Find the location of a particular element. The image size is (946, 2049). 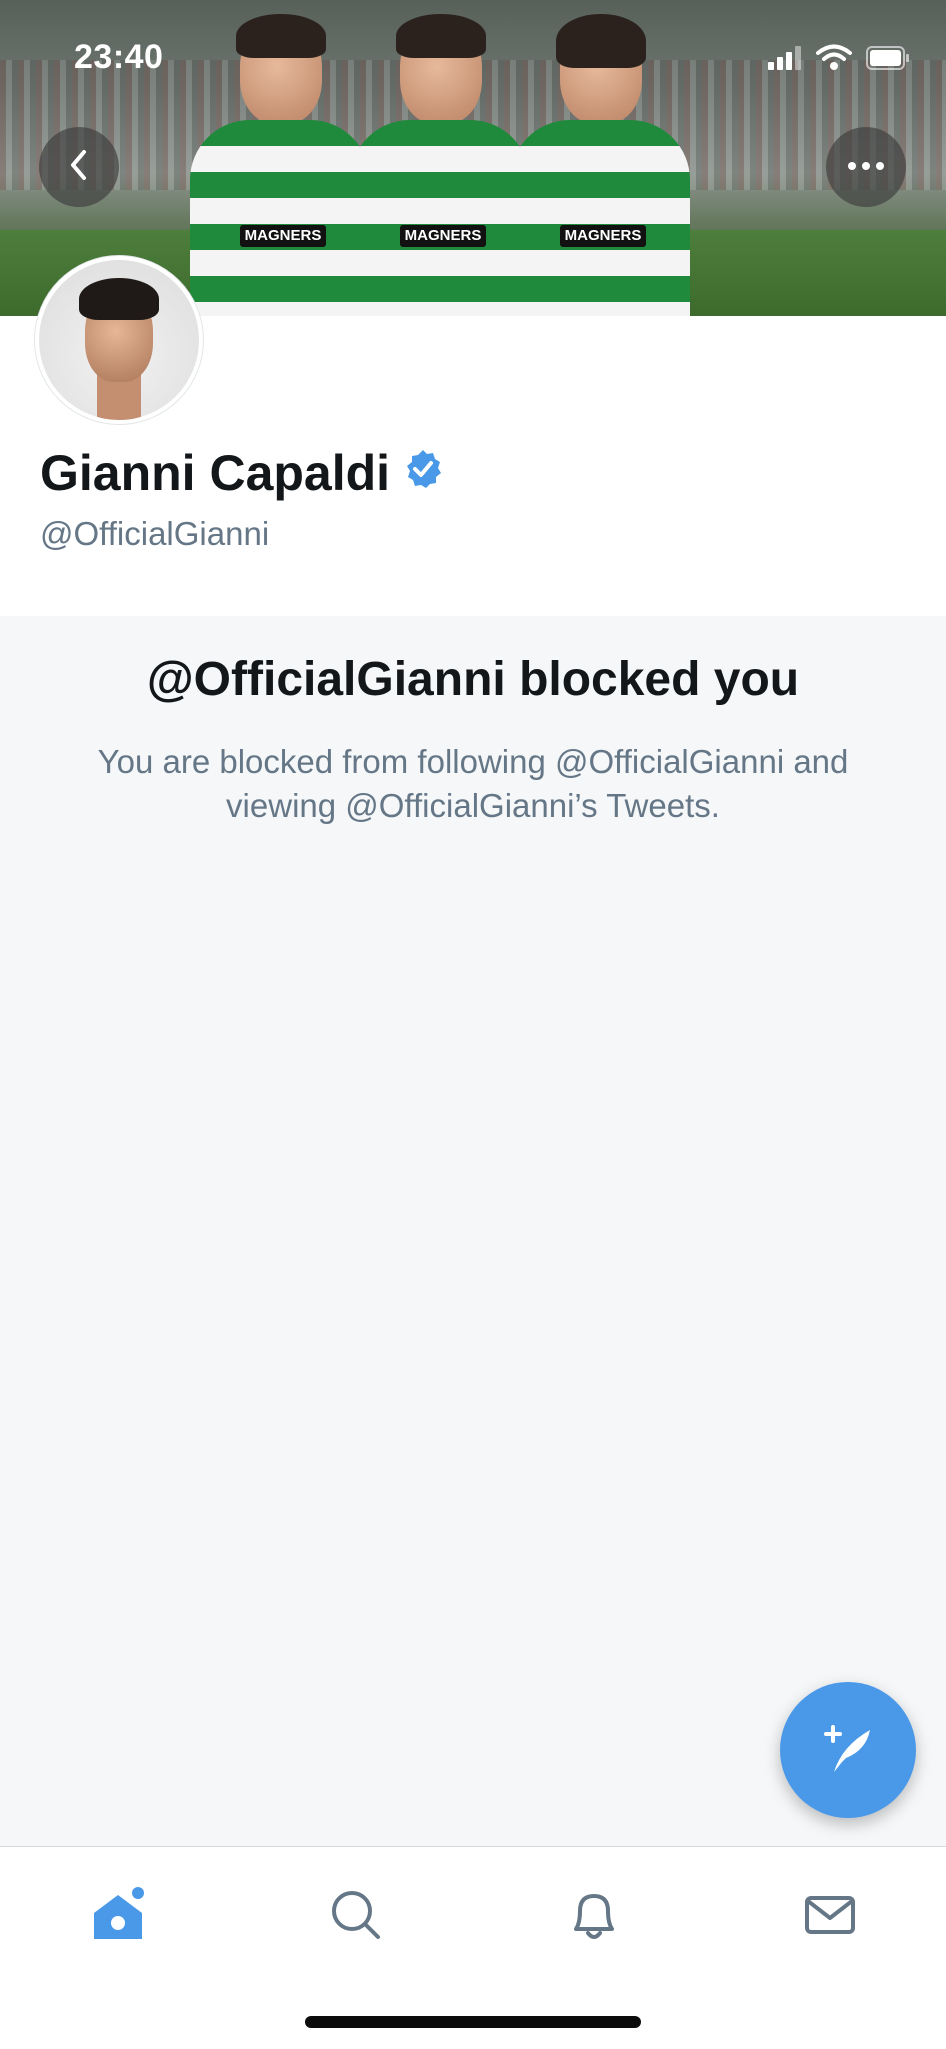

tab-home is located at coordinates (118, 1917).